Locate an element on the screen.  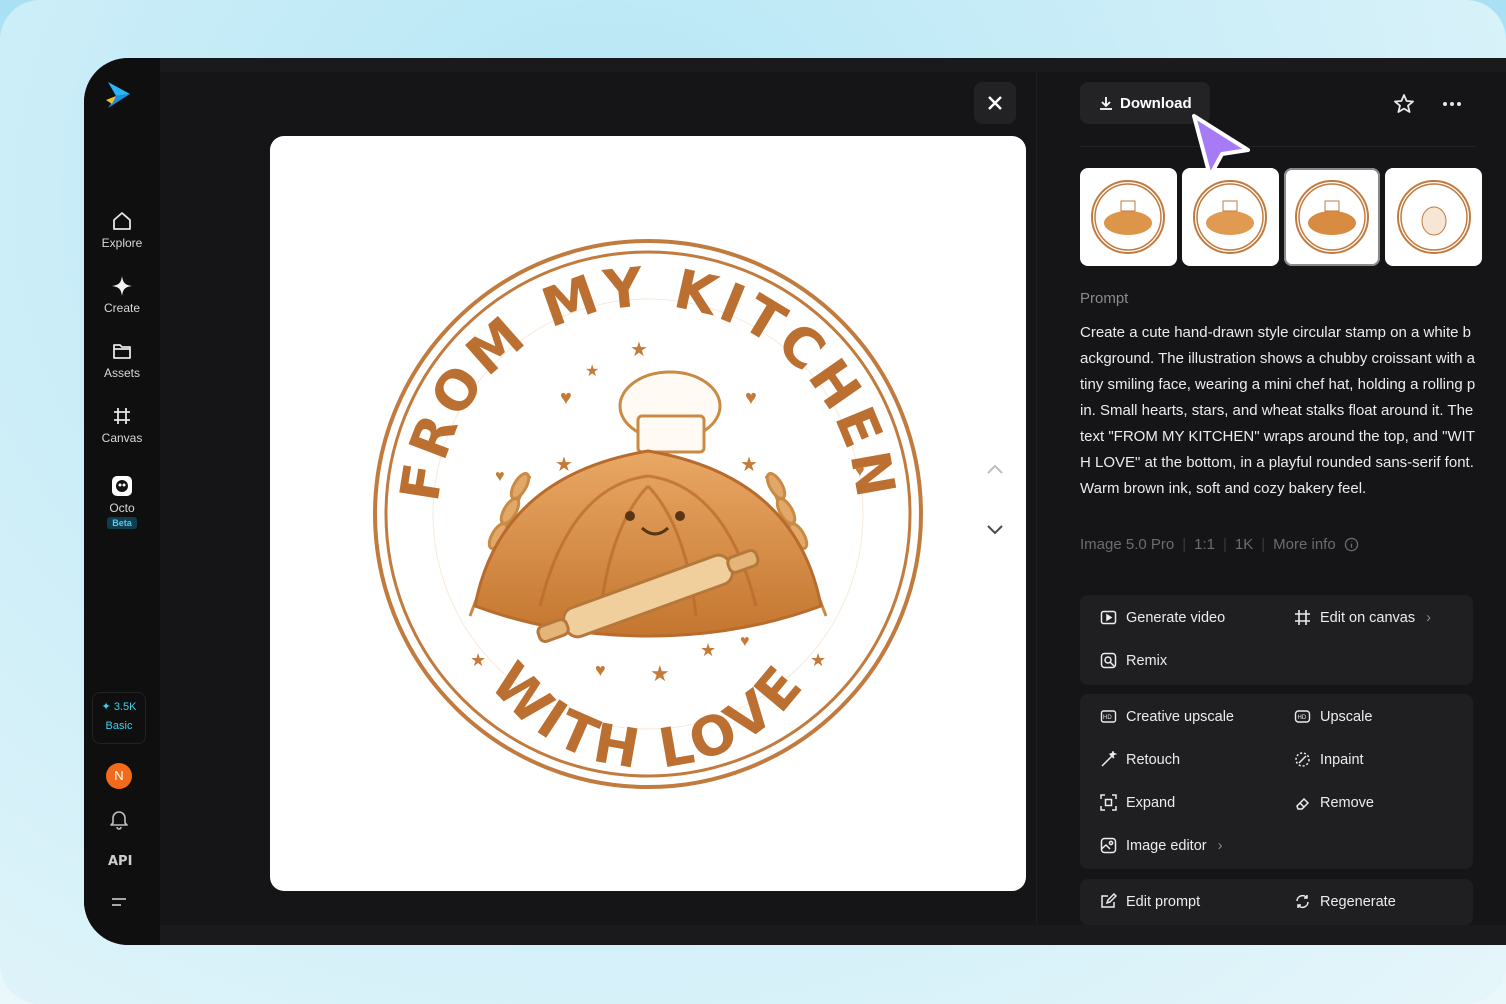
sidebar-item-create: Create is located at coordinates (122, 295).